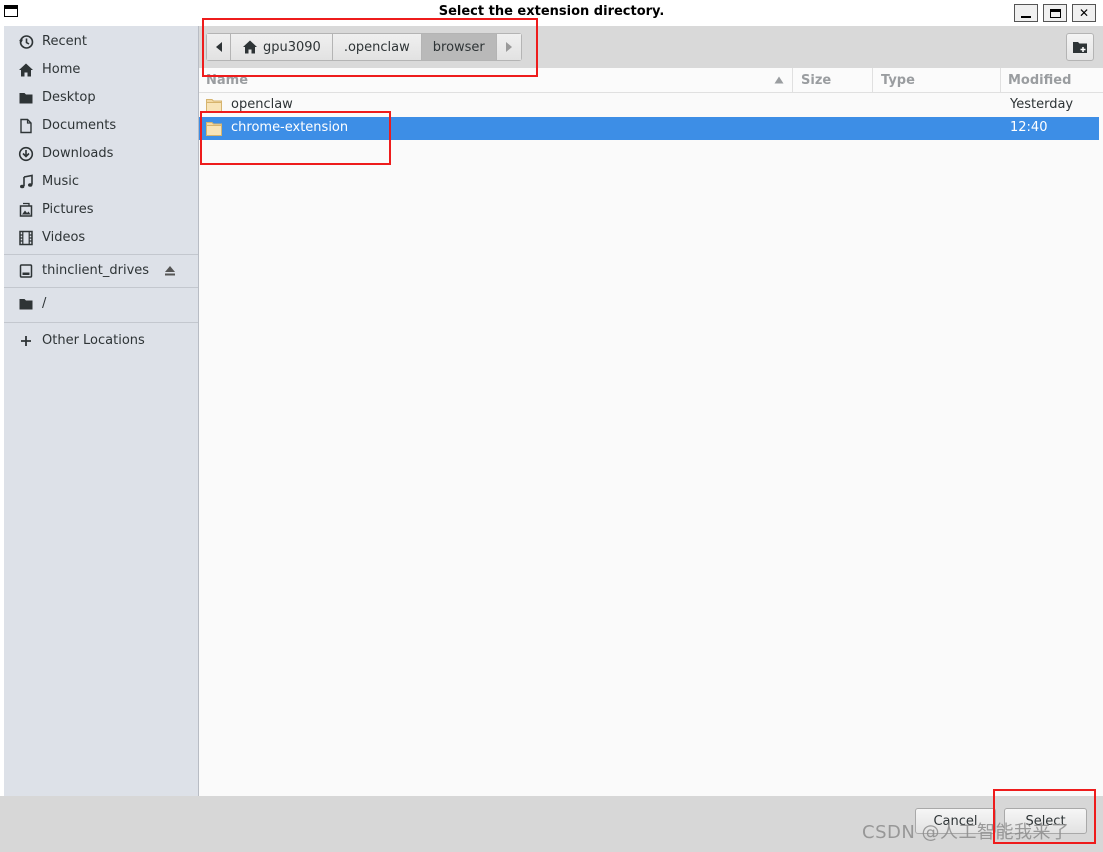 Image resolution: width=1103 pixels, height=852 pixels. I want to click on pictures-icon, so click(26, 209).